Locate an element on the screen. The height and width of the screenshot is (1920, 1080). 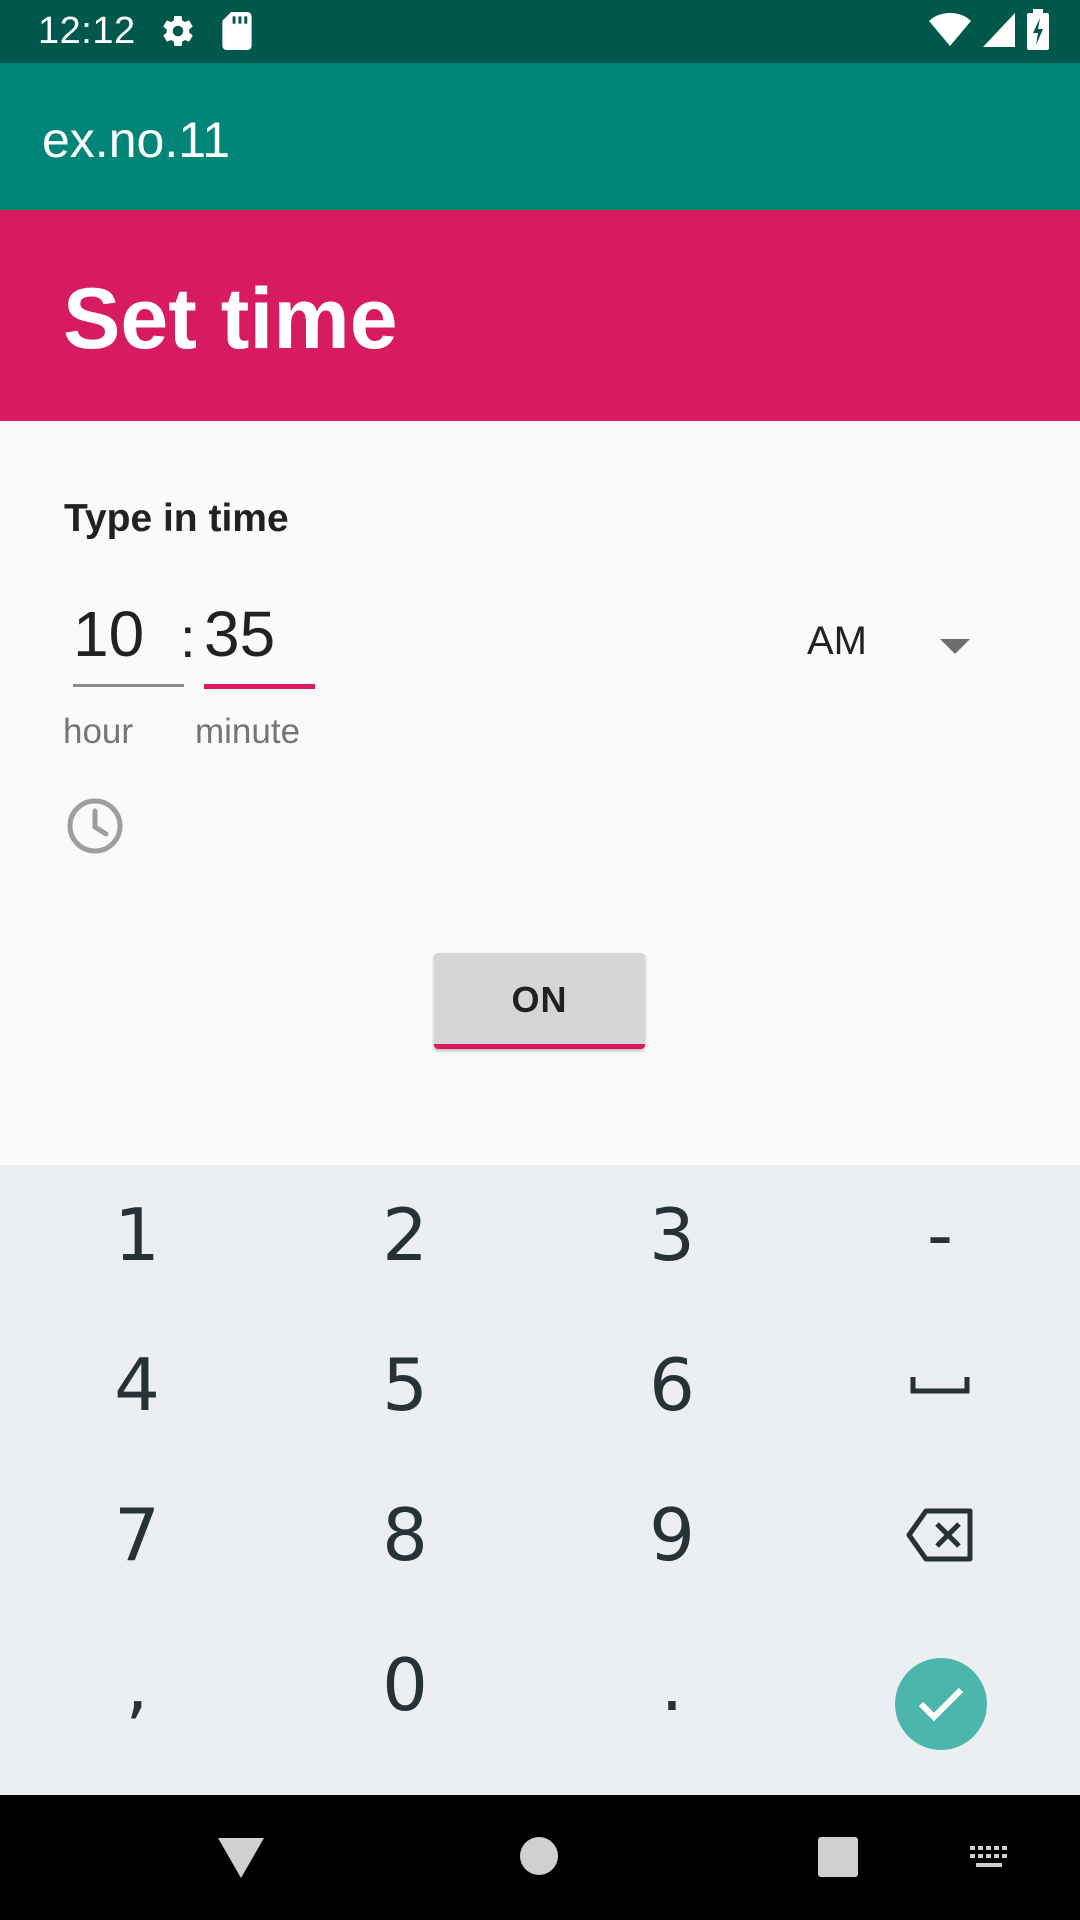
status-bar: 12:12 is located at coordinates (540, 31).